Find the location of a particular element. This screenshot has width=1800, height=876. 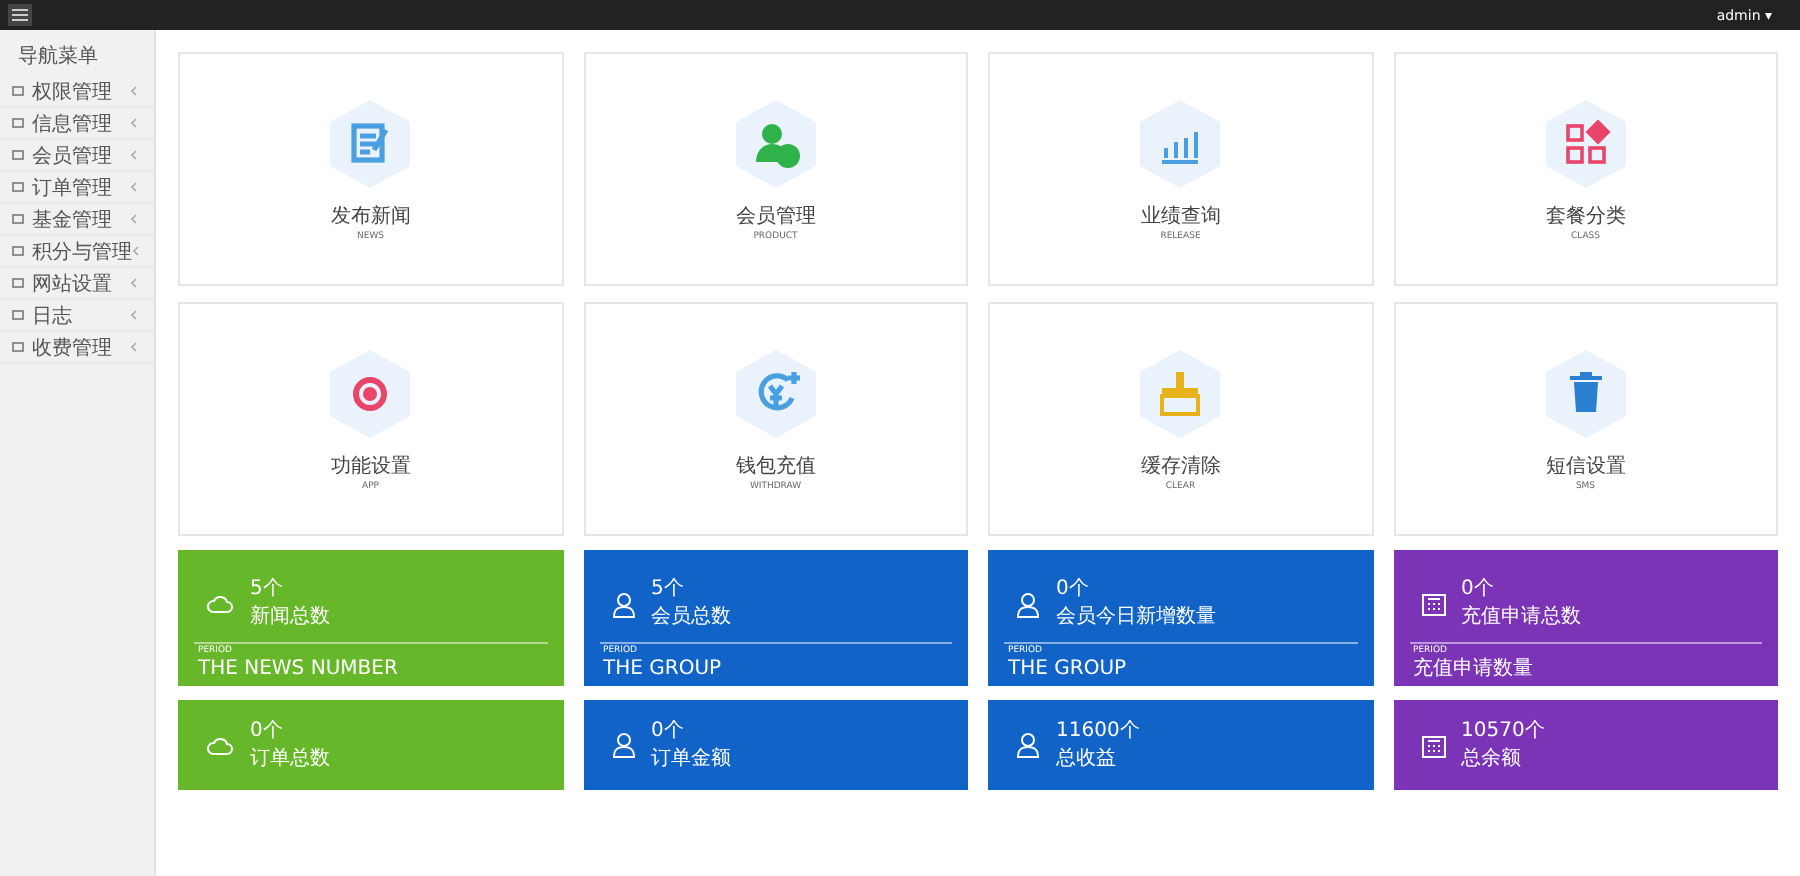

sidebar-item: 日志 is located at coordinates (77, 316).